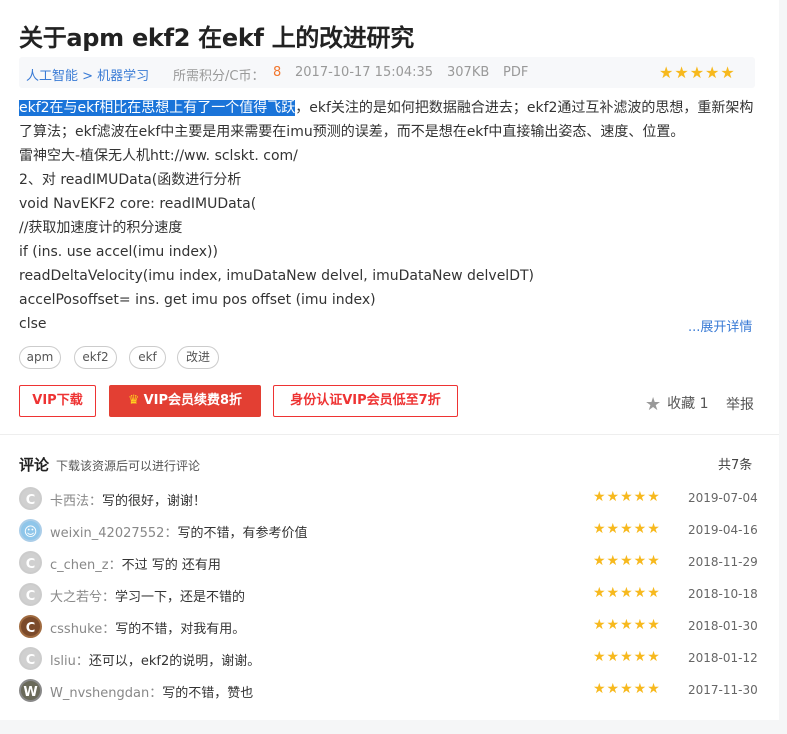 This screenshot has width=787, height=734. Describe the element at coordinates (723, 594) in the screenshot. I see `comment-date: 2018-10-18` at that location.